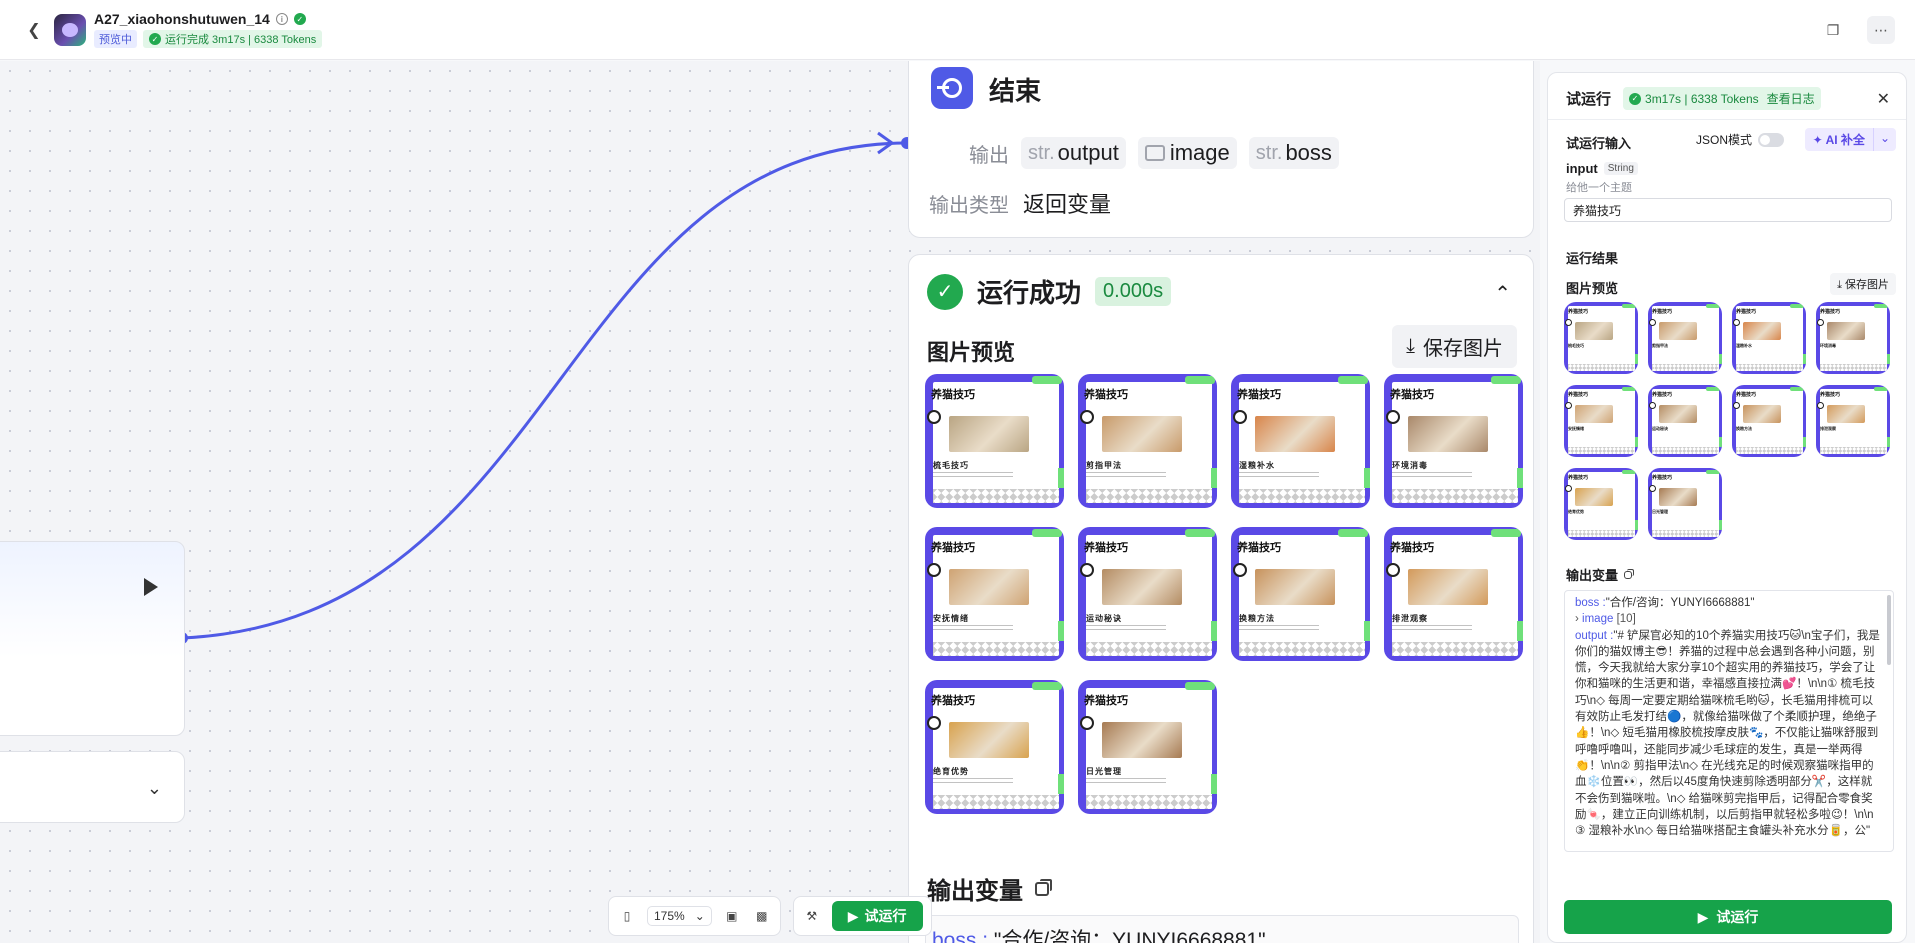 The width and height of the screenshot is (1915, 943). Describe the element at coordinates (627, 916) in the screenshot. I see `mouse-icon: ▯` at that location.